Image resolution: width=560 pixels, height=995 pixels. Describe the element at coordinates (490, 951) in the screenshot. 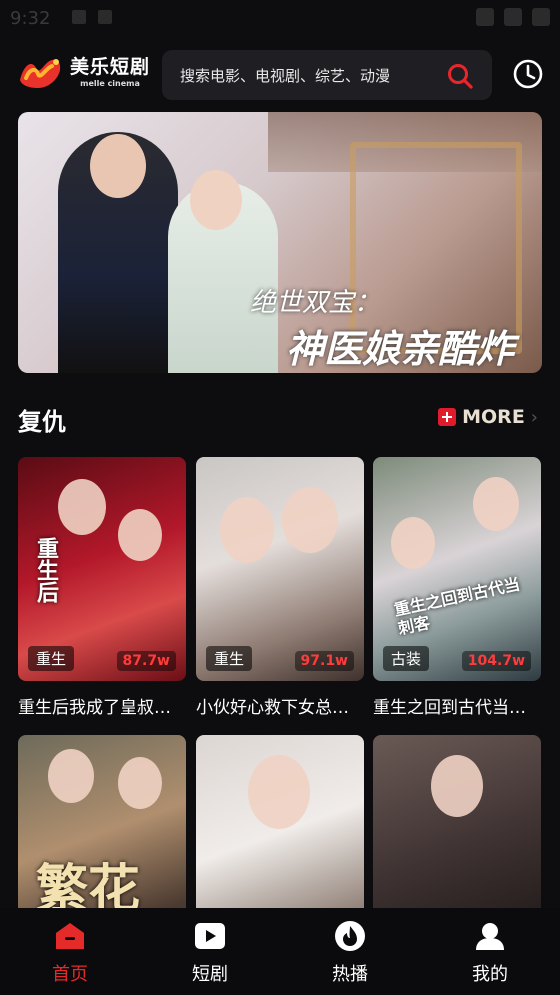

I see `nav-item-profile: 我的` at that location.